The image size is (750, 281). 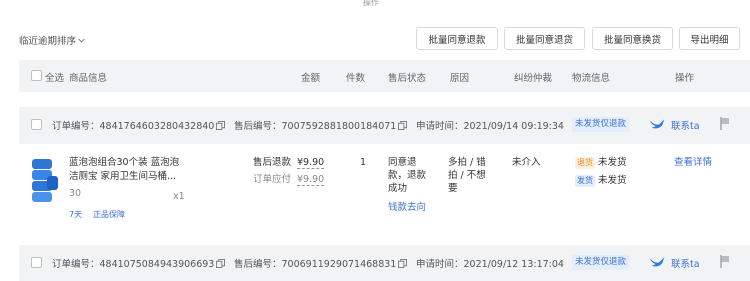 What do you see at coordinates (533, 78) in the screenshot?
I see `col-dispute: 纠纷仲裁` at bounding box center [533, 78].